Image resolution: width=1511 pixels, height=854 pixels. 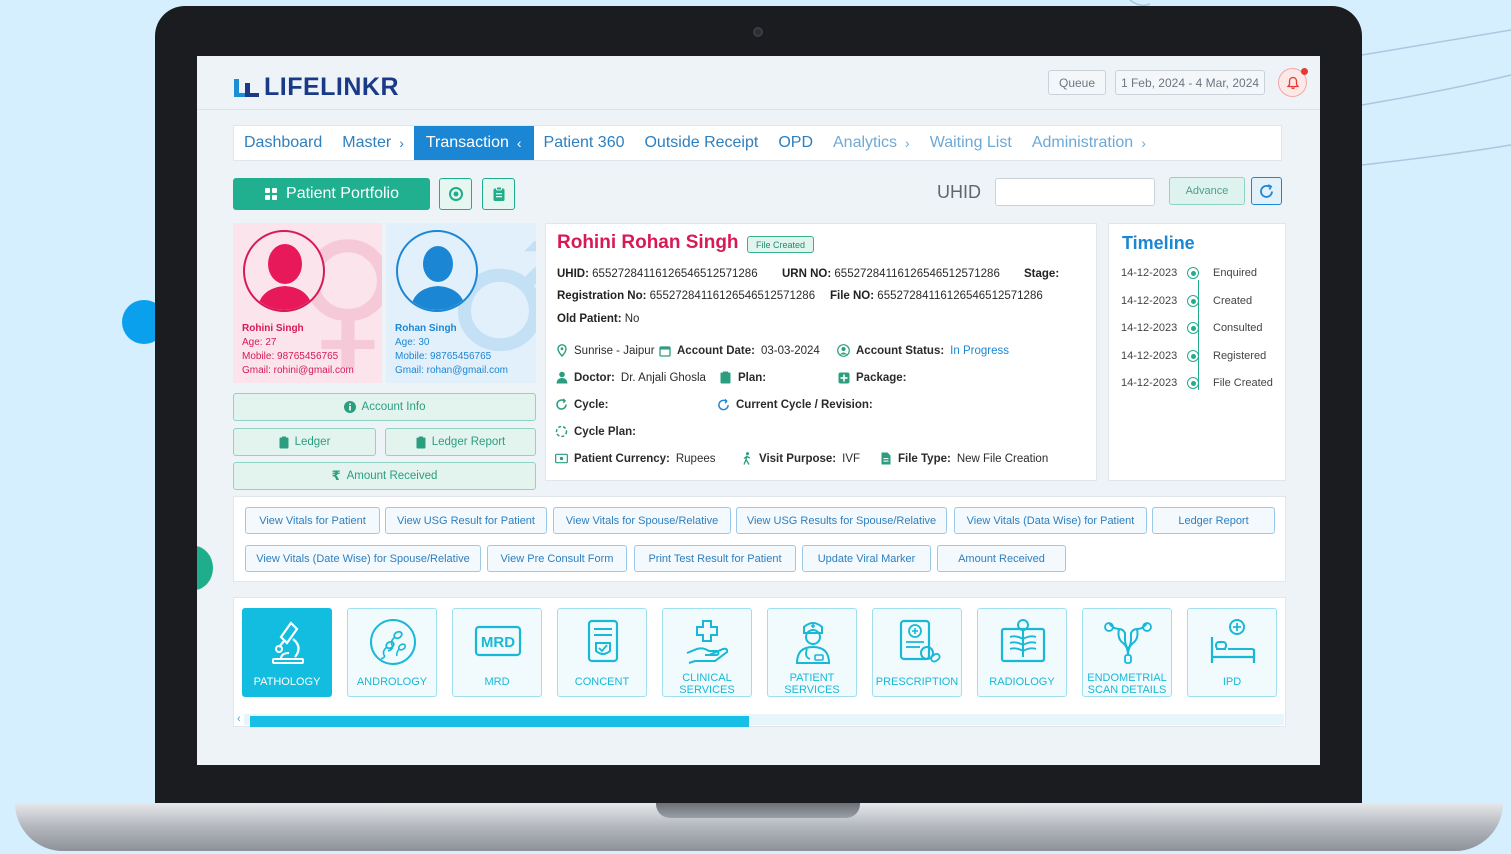 I want to click on logo-mark-icon, so click(x=246, y=87).